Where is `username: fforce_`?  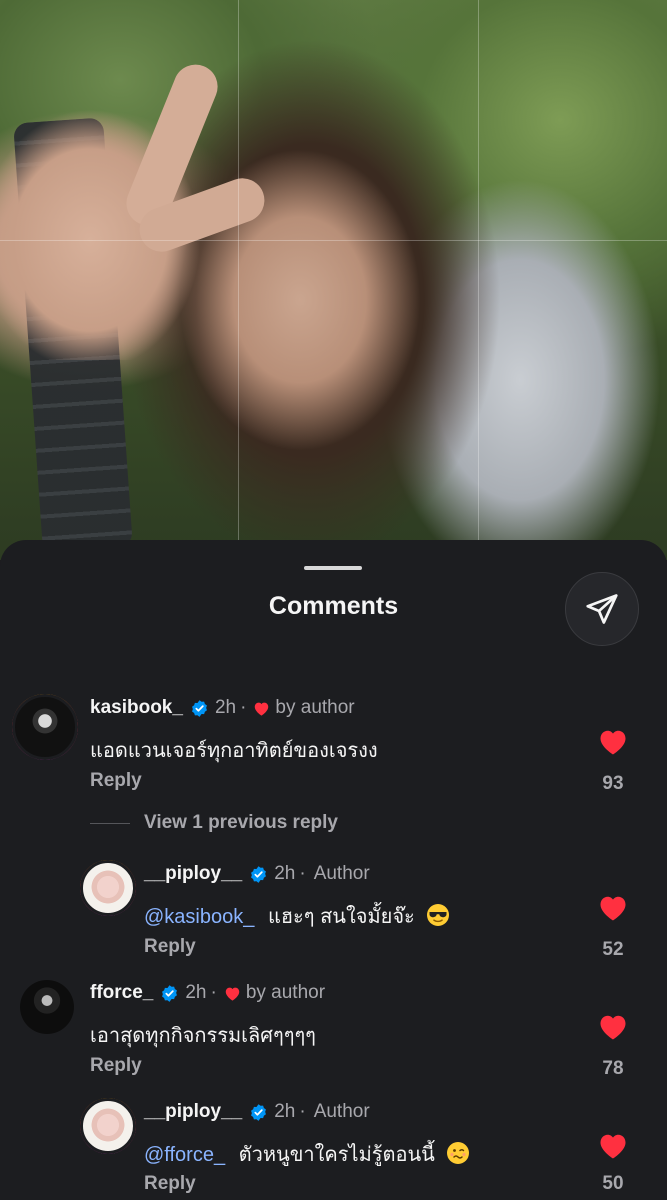 username: fforce_ is located at coordinates (121, 993).